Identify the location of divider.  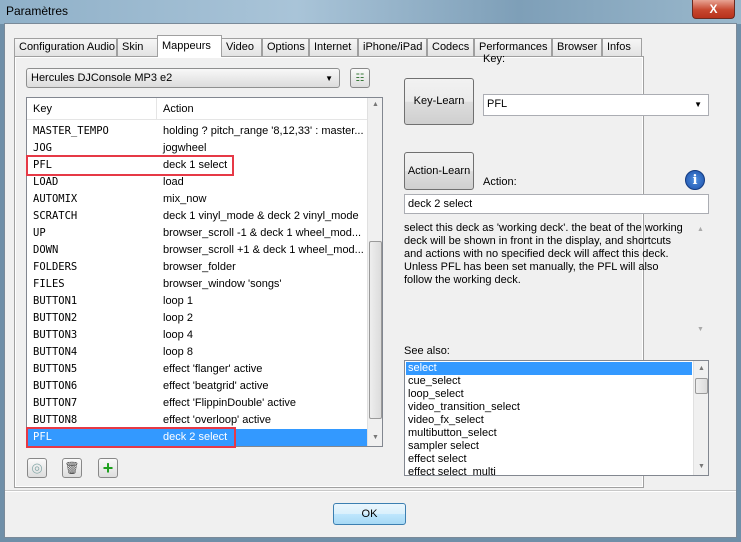
(370, 491).